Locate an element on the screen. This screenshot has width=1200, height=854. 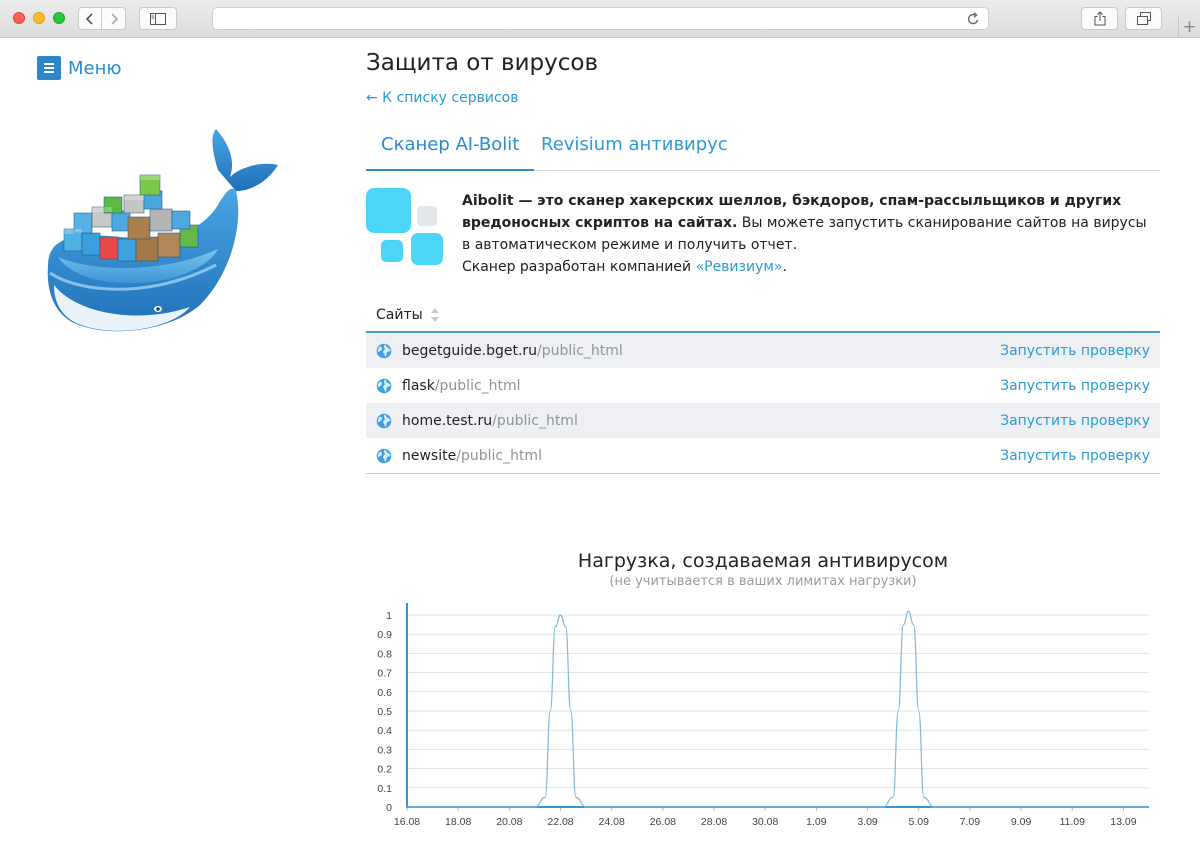
tab-revisium: Revisium антивирус is located at coordinates (634, 148).